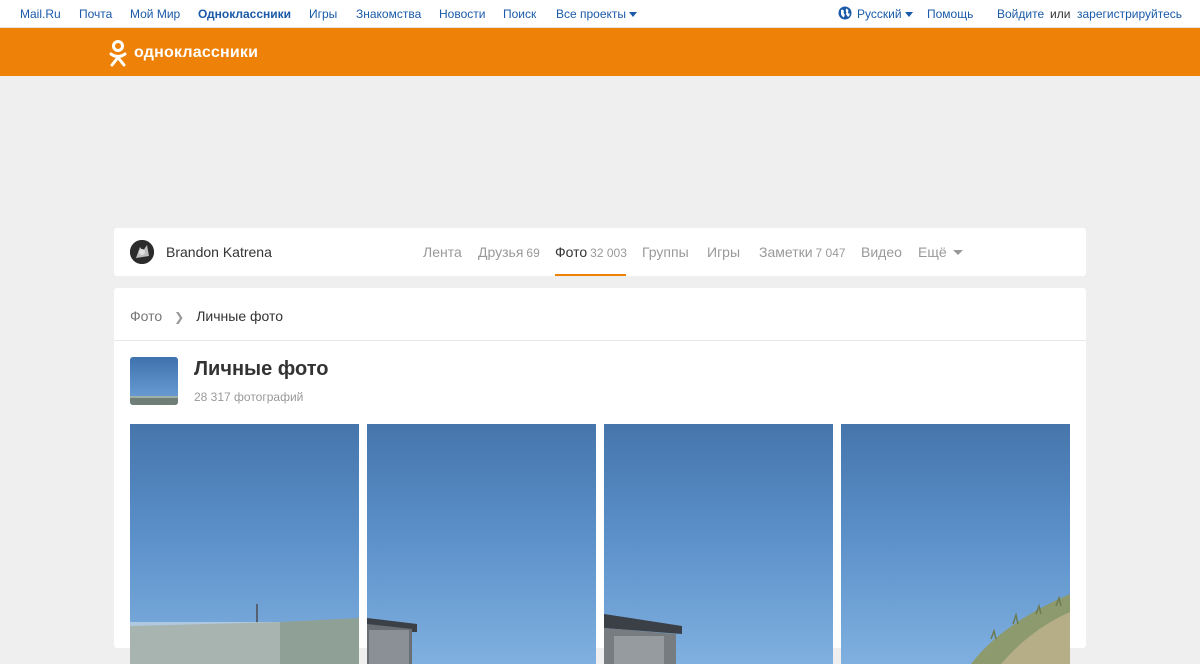 This screenshot has width=1200, height=664. I want to click on tab-games: Игры, so click(723, 252).